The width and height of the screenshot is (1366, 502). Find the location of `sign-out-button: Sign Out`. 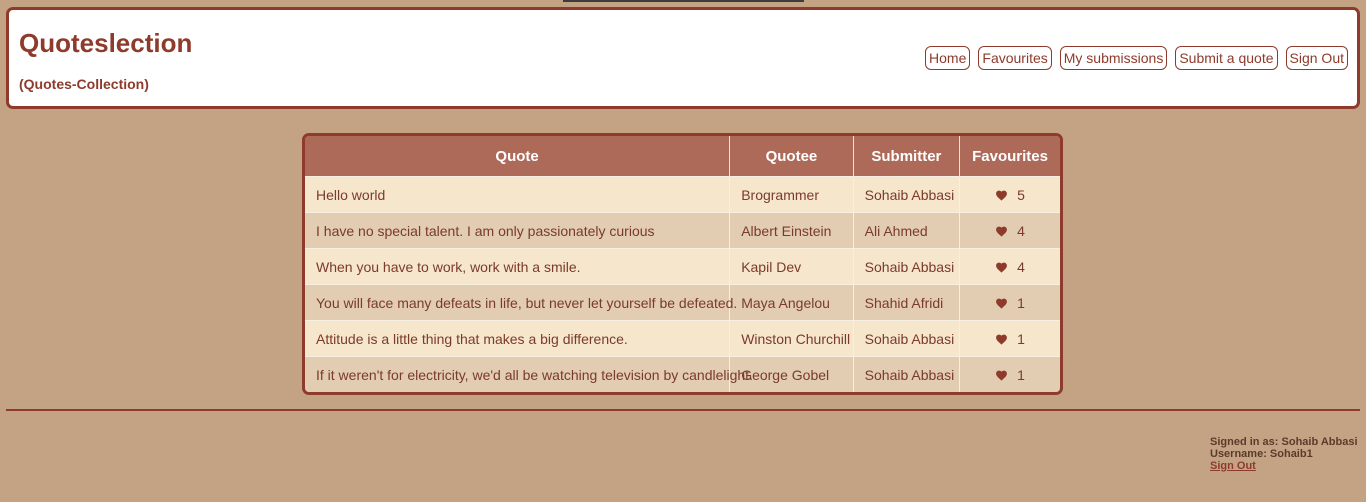

sign-out-button: Sign Out is located at coordinates (1316, 58).